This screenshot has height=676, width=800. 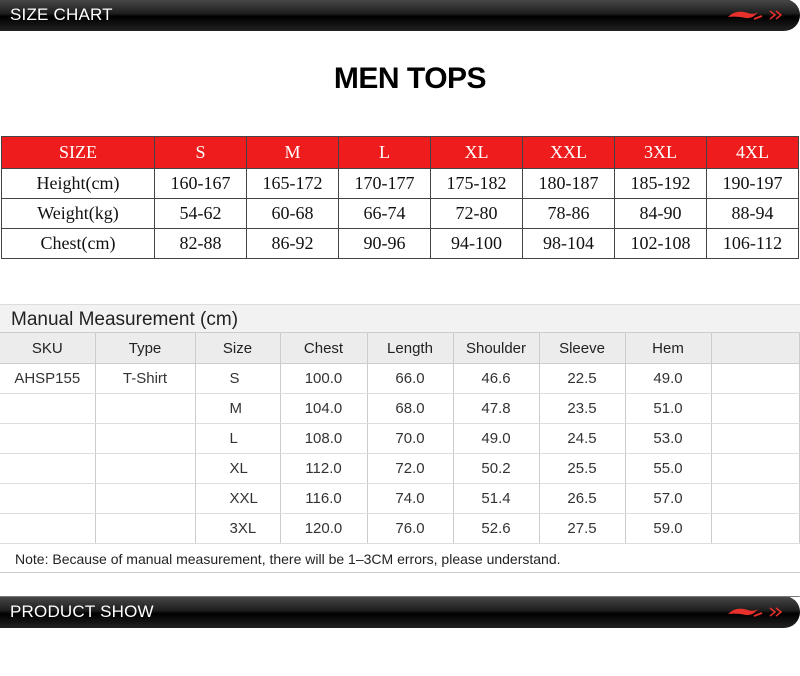 What do you see at coordinates (324, 468) in the screenshot?
I see `table-cell: 112.0` at bounding box center [324, 468].